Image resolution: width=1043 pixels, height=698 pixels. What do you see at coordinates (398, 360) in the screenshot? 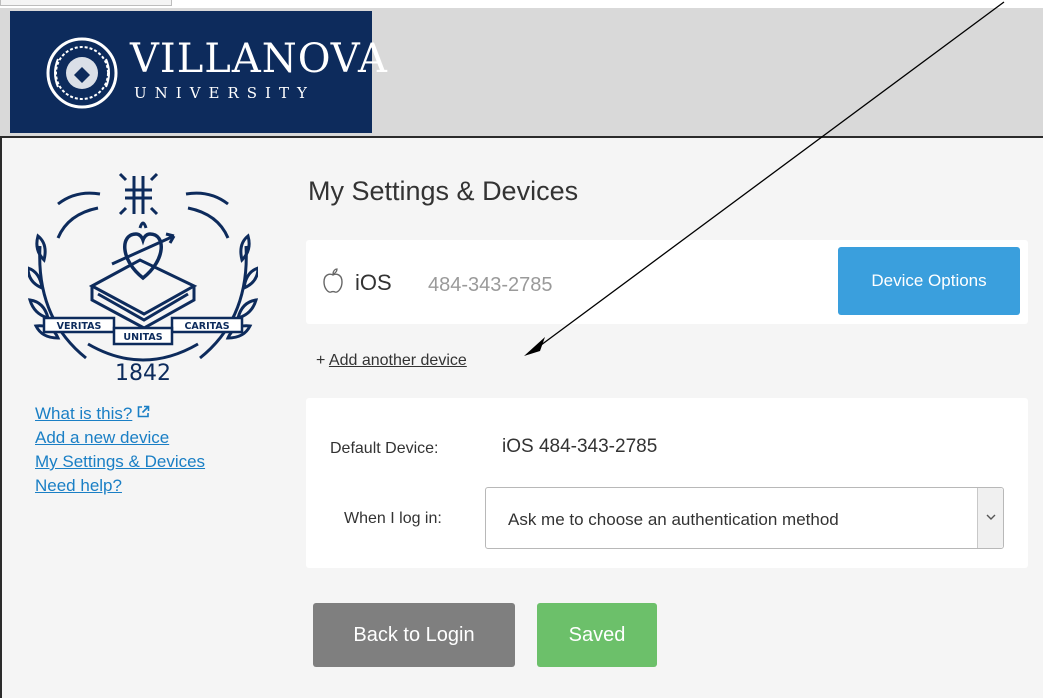
I see `add-another-device-link: Add another device` at bounding box center [398, 360].